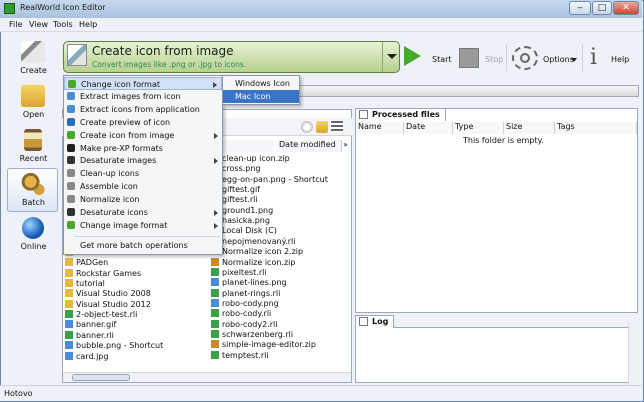  I want to click on batch-menu-item: Extract icons from application, so click(143, 109).